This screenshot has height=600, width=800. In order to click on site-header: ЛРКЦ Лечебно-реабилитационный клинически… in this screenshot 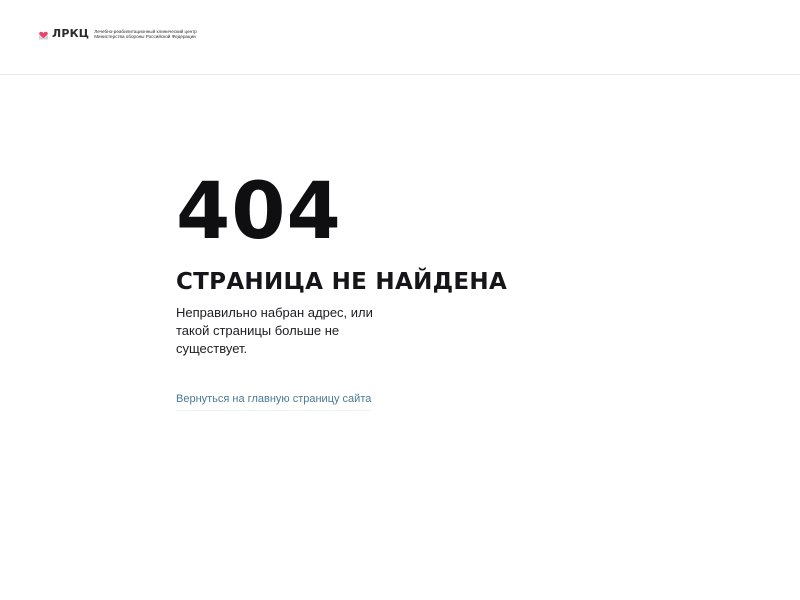, I will do `click(400, 37)`.